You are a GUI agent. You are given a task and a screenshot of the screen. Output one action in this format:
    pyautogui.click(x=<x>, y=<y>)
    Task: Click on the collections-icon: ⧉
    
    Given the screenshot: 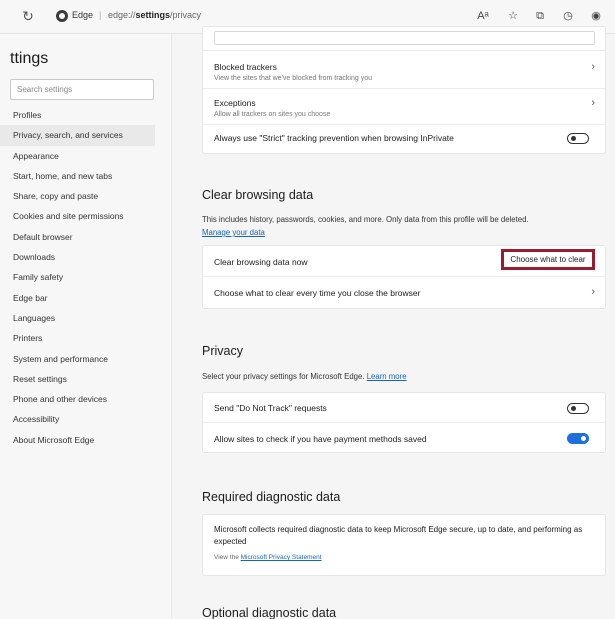 What is the action you would take?
    pyautogui.click(x=540, y=16)
    